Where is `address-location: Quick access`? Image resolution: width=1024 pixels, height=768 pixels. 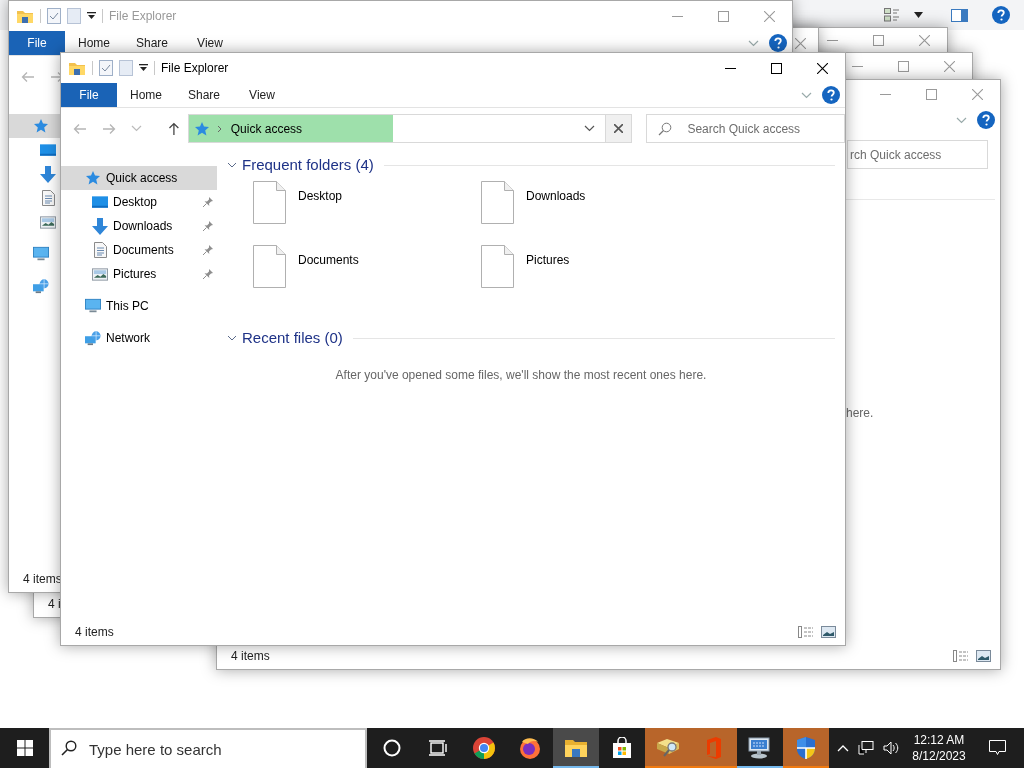
address-location: Quick access is located at coordinates (266, 129).